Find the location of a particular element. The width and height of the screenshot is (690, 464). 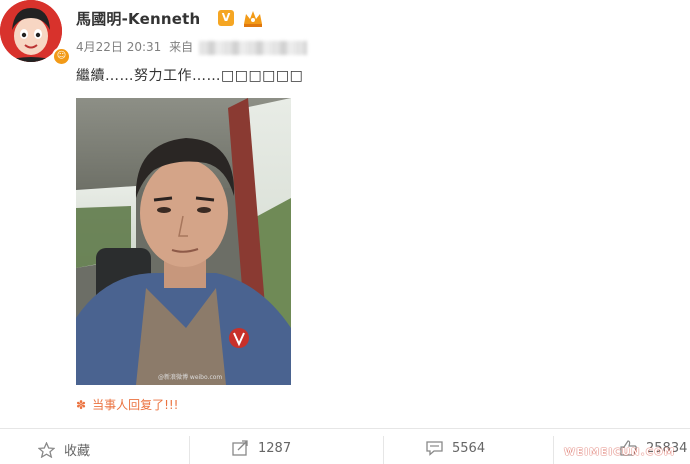

post-meta: 4月22日 20:31 来自 is located at coordinates (193, 46).